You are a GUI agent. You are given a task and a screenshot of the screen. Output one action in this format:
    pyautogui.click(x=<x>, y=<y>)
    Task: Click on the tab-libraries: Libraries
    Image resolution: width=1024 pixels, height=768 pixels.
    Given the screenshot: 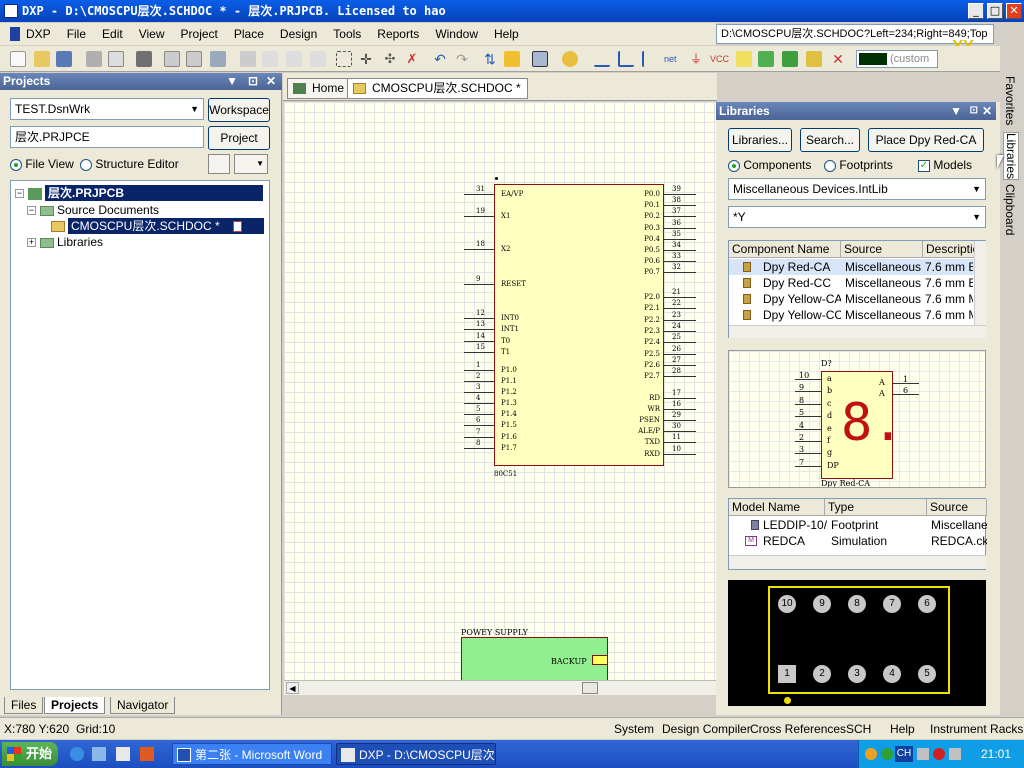 What is the action you would take?
    pyautogui.click(x=1011, y=156)
    